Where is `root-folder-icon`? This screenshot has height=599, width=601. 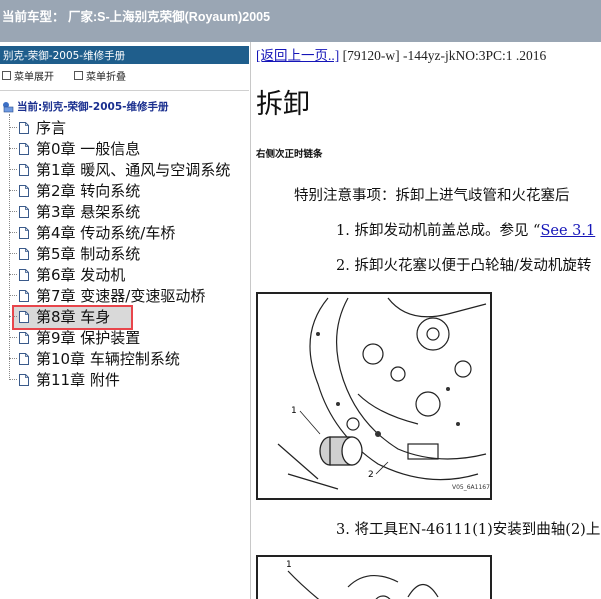 root-folder-icon is located at coordinates (8, 106).